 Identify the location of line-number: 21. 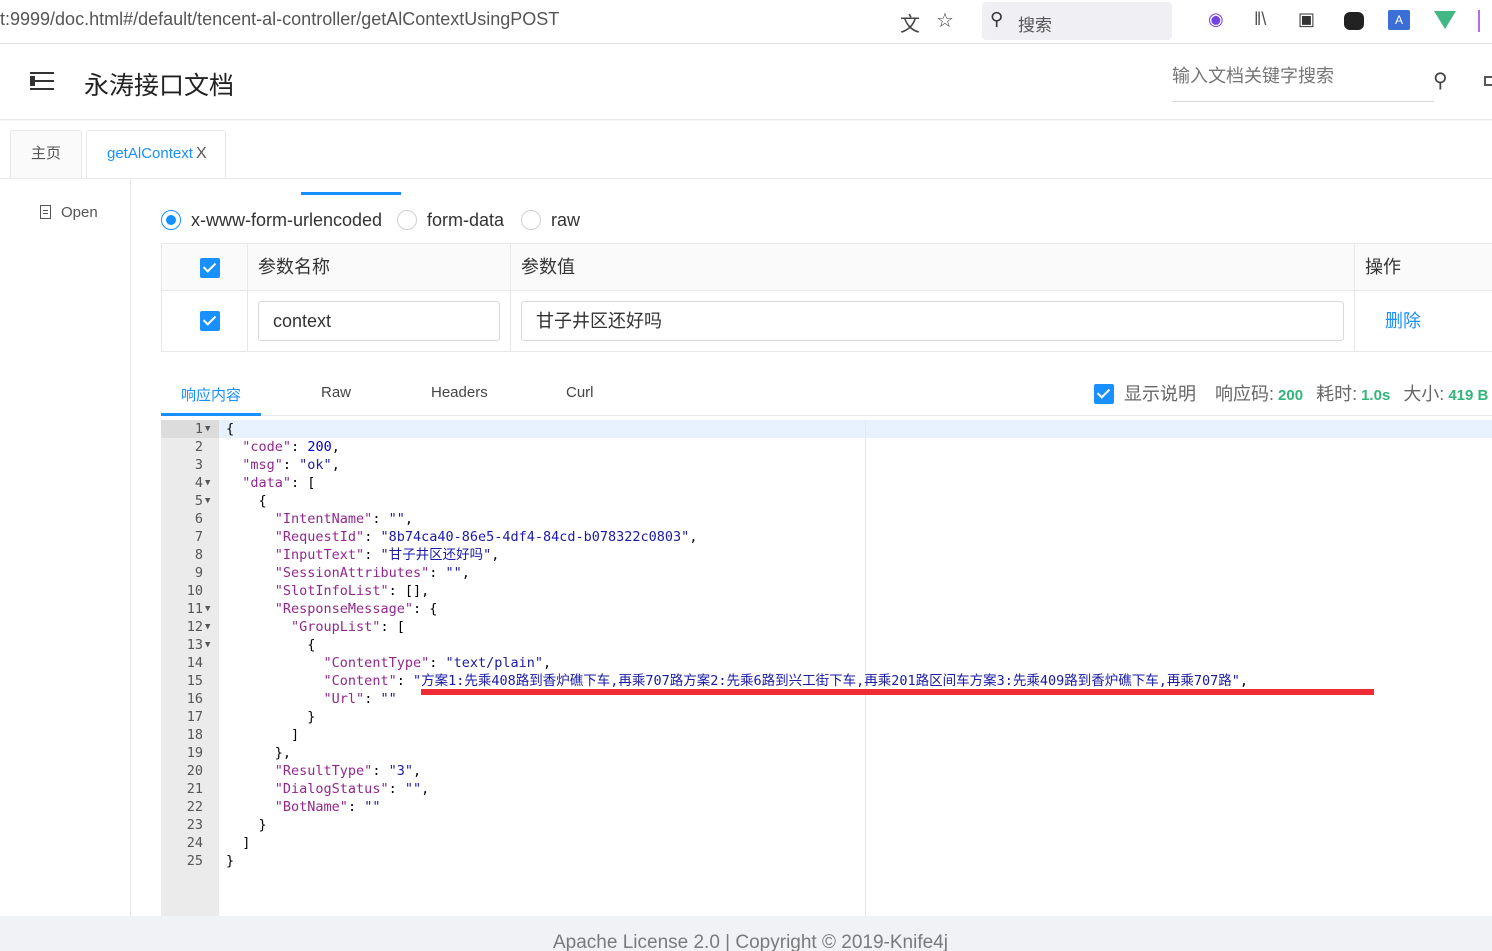
(194, 789).